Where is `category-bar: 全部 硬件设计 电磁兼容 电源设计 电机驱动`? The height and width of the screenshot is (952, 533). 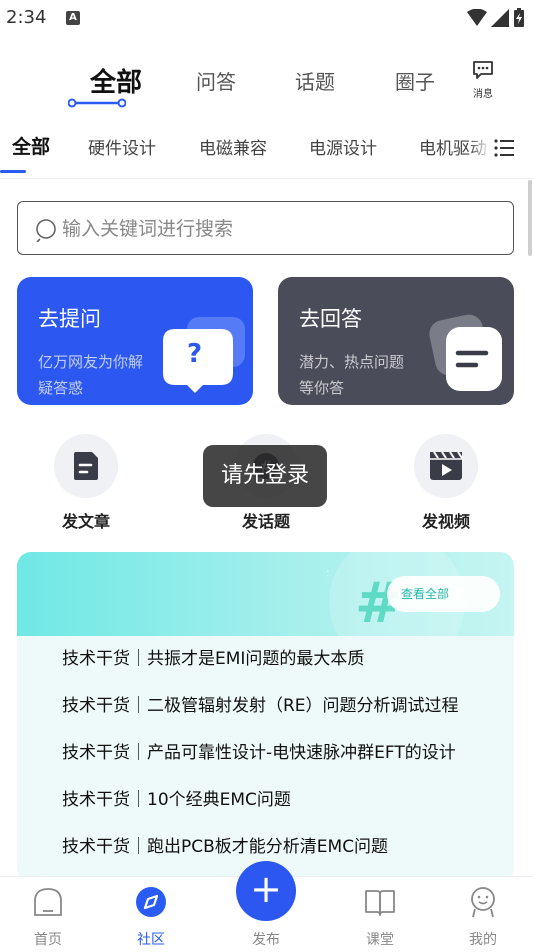
category-bar: 全部 硬件设计 电磁兼容 电源设计 电机驱动 is located at coordinates (266, 150).